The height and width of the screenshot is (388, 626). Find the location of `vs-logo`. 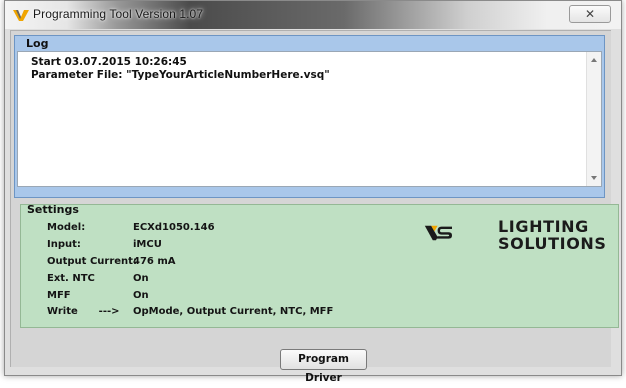

vs-logo is located at coordinates (438, 233).